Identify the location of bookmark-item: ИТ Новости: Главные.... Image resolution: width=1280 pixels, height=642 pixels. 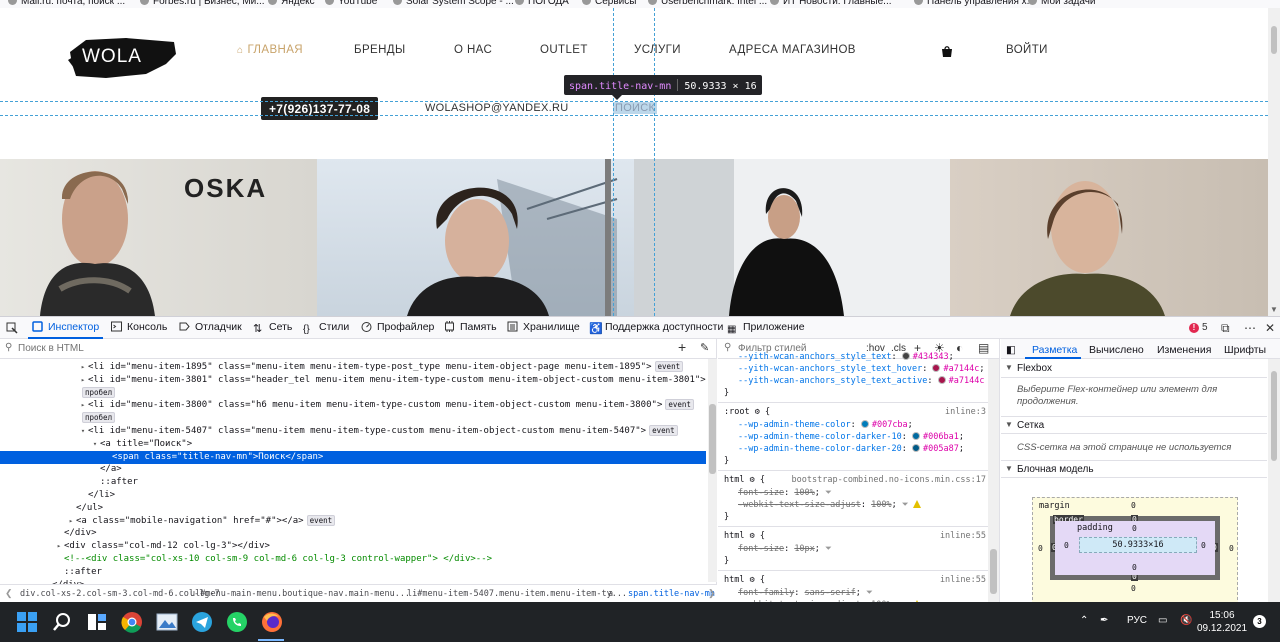
(831, 3).